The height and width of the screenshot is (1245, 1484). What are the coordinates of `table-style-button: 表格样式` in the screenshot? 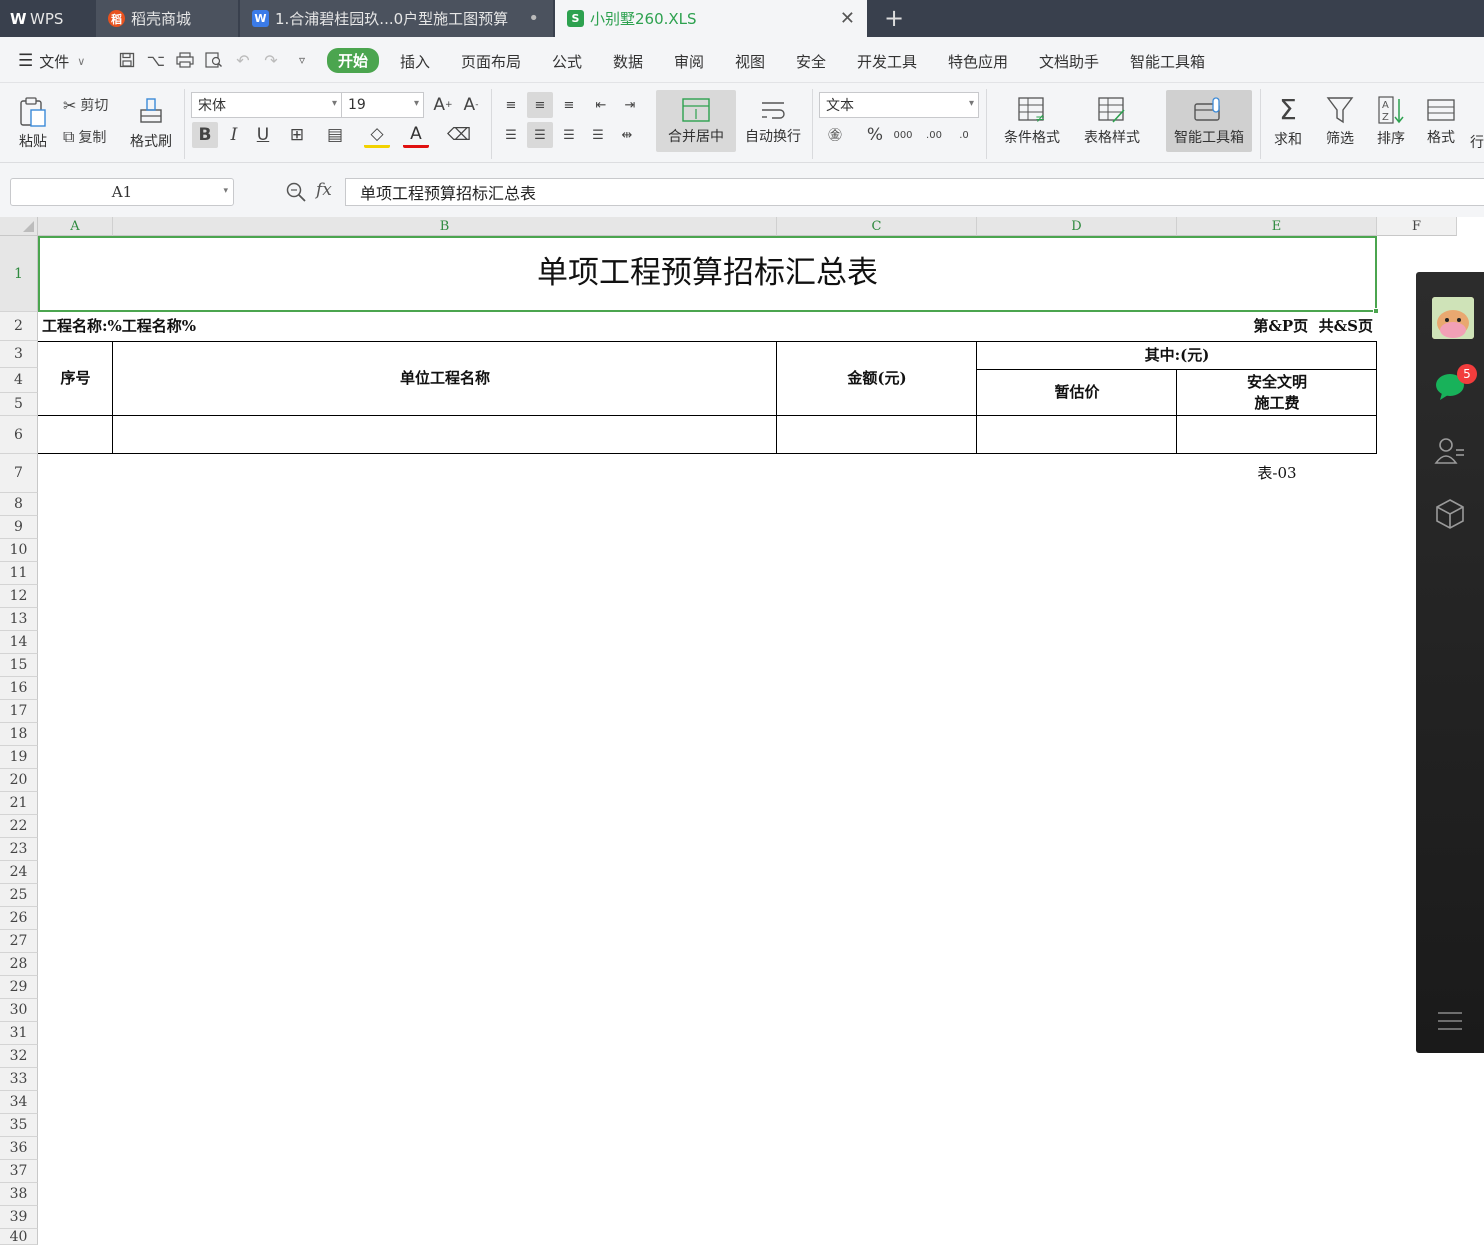 It's located at (1112, 121).